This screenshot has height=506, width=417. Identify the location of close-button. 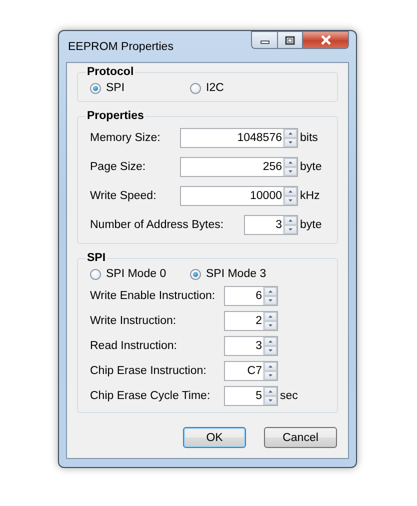
(326, 40).